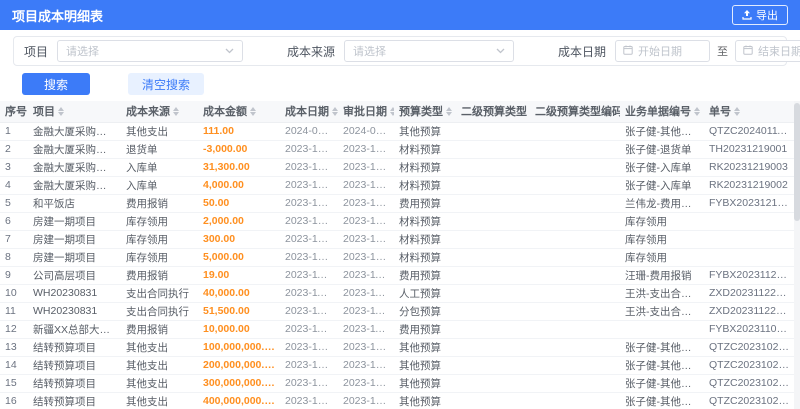 This screenshot has width=800, height=409. I want to click on cell-cost-date: 2023-11-07, so click(309, 329).